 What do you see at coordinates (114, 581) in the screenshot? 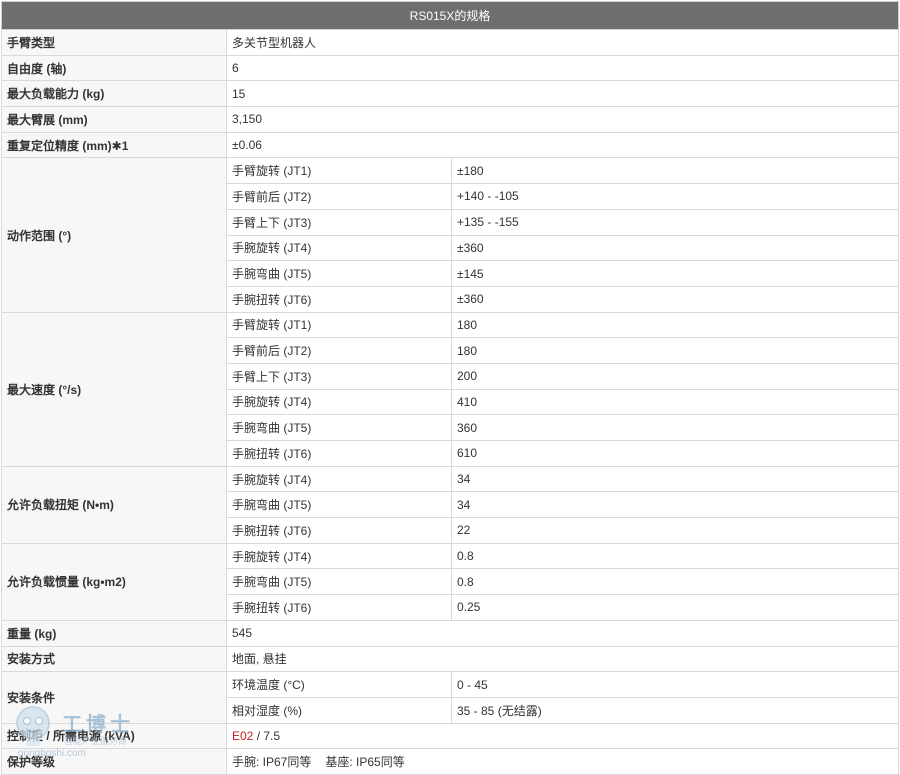
I see `row-label: 允许负载惯量 (kg•m2)` at bounding box center [114, 581].